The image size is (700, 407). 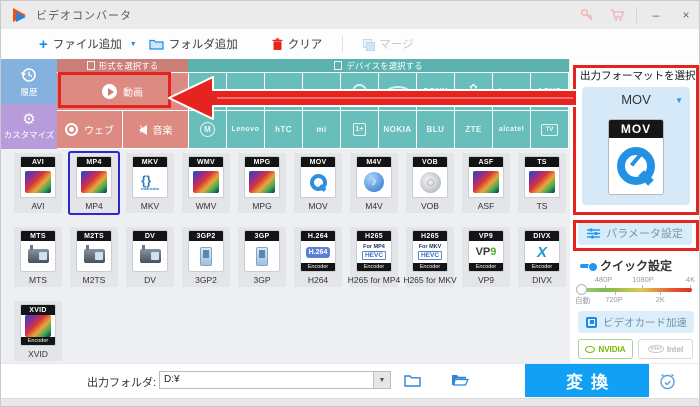 I want to click on tab-video-format: 動画, so click(x=122, y=91).